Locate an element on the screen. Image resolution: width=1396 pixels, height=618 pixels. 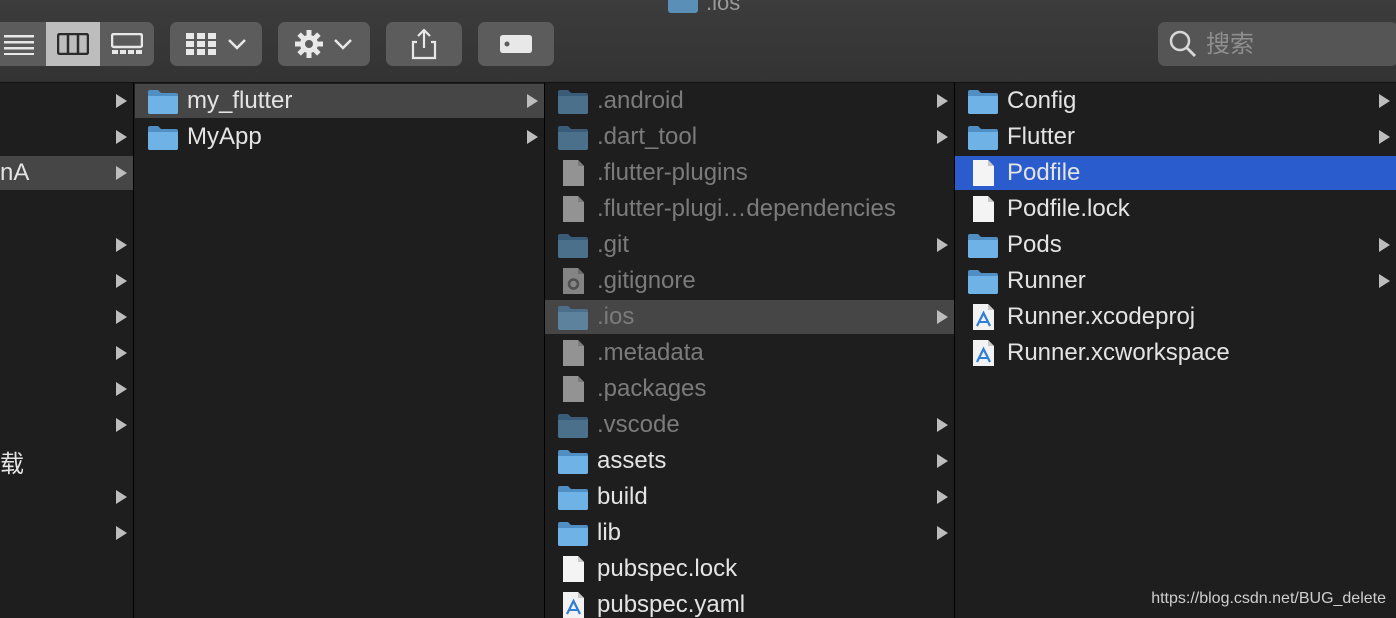
search-field is located at coordinates (1277, 44).